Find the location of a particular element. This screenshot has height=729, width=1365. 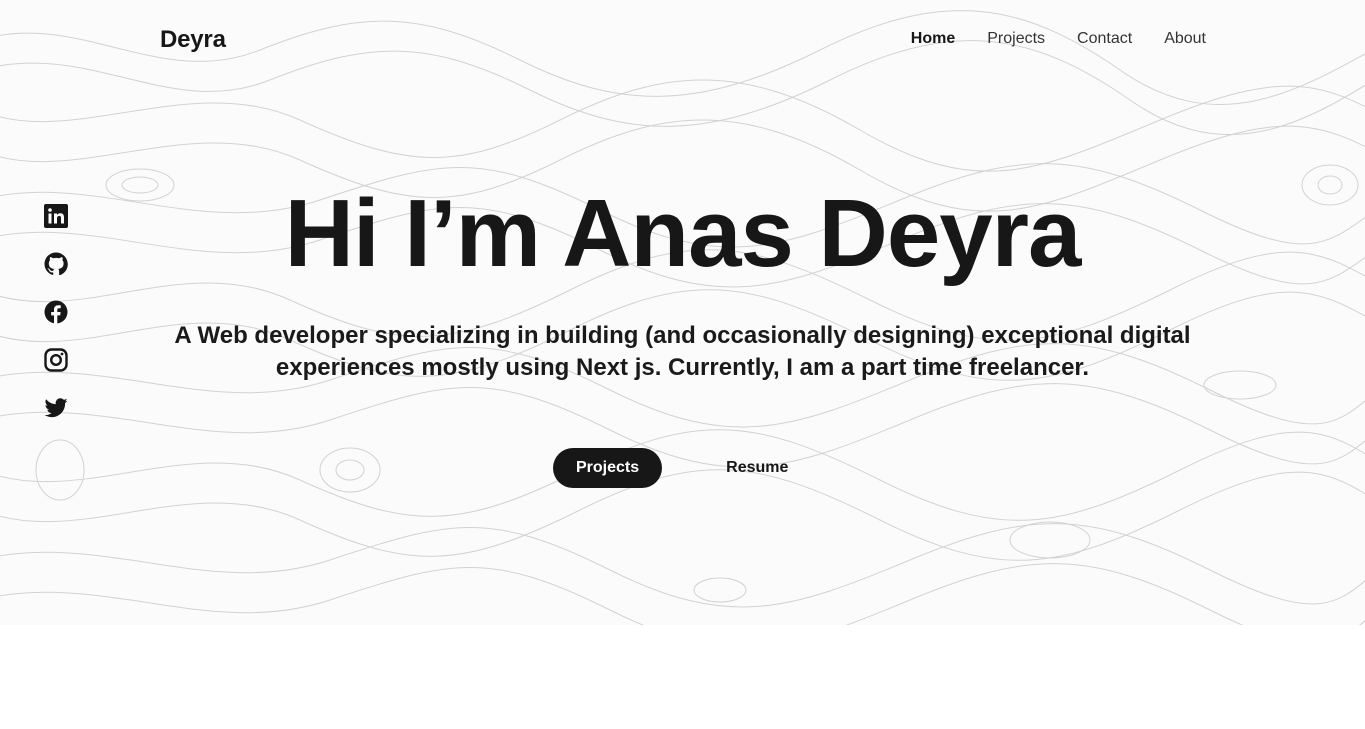

nav-item-home: Home is located at coordinates (933, 39).